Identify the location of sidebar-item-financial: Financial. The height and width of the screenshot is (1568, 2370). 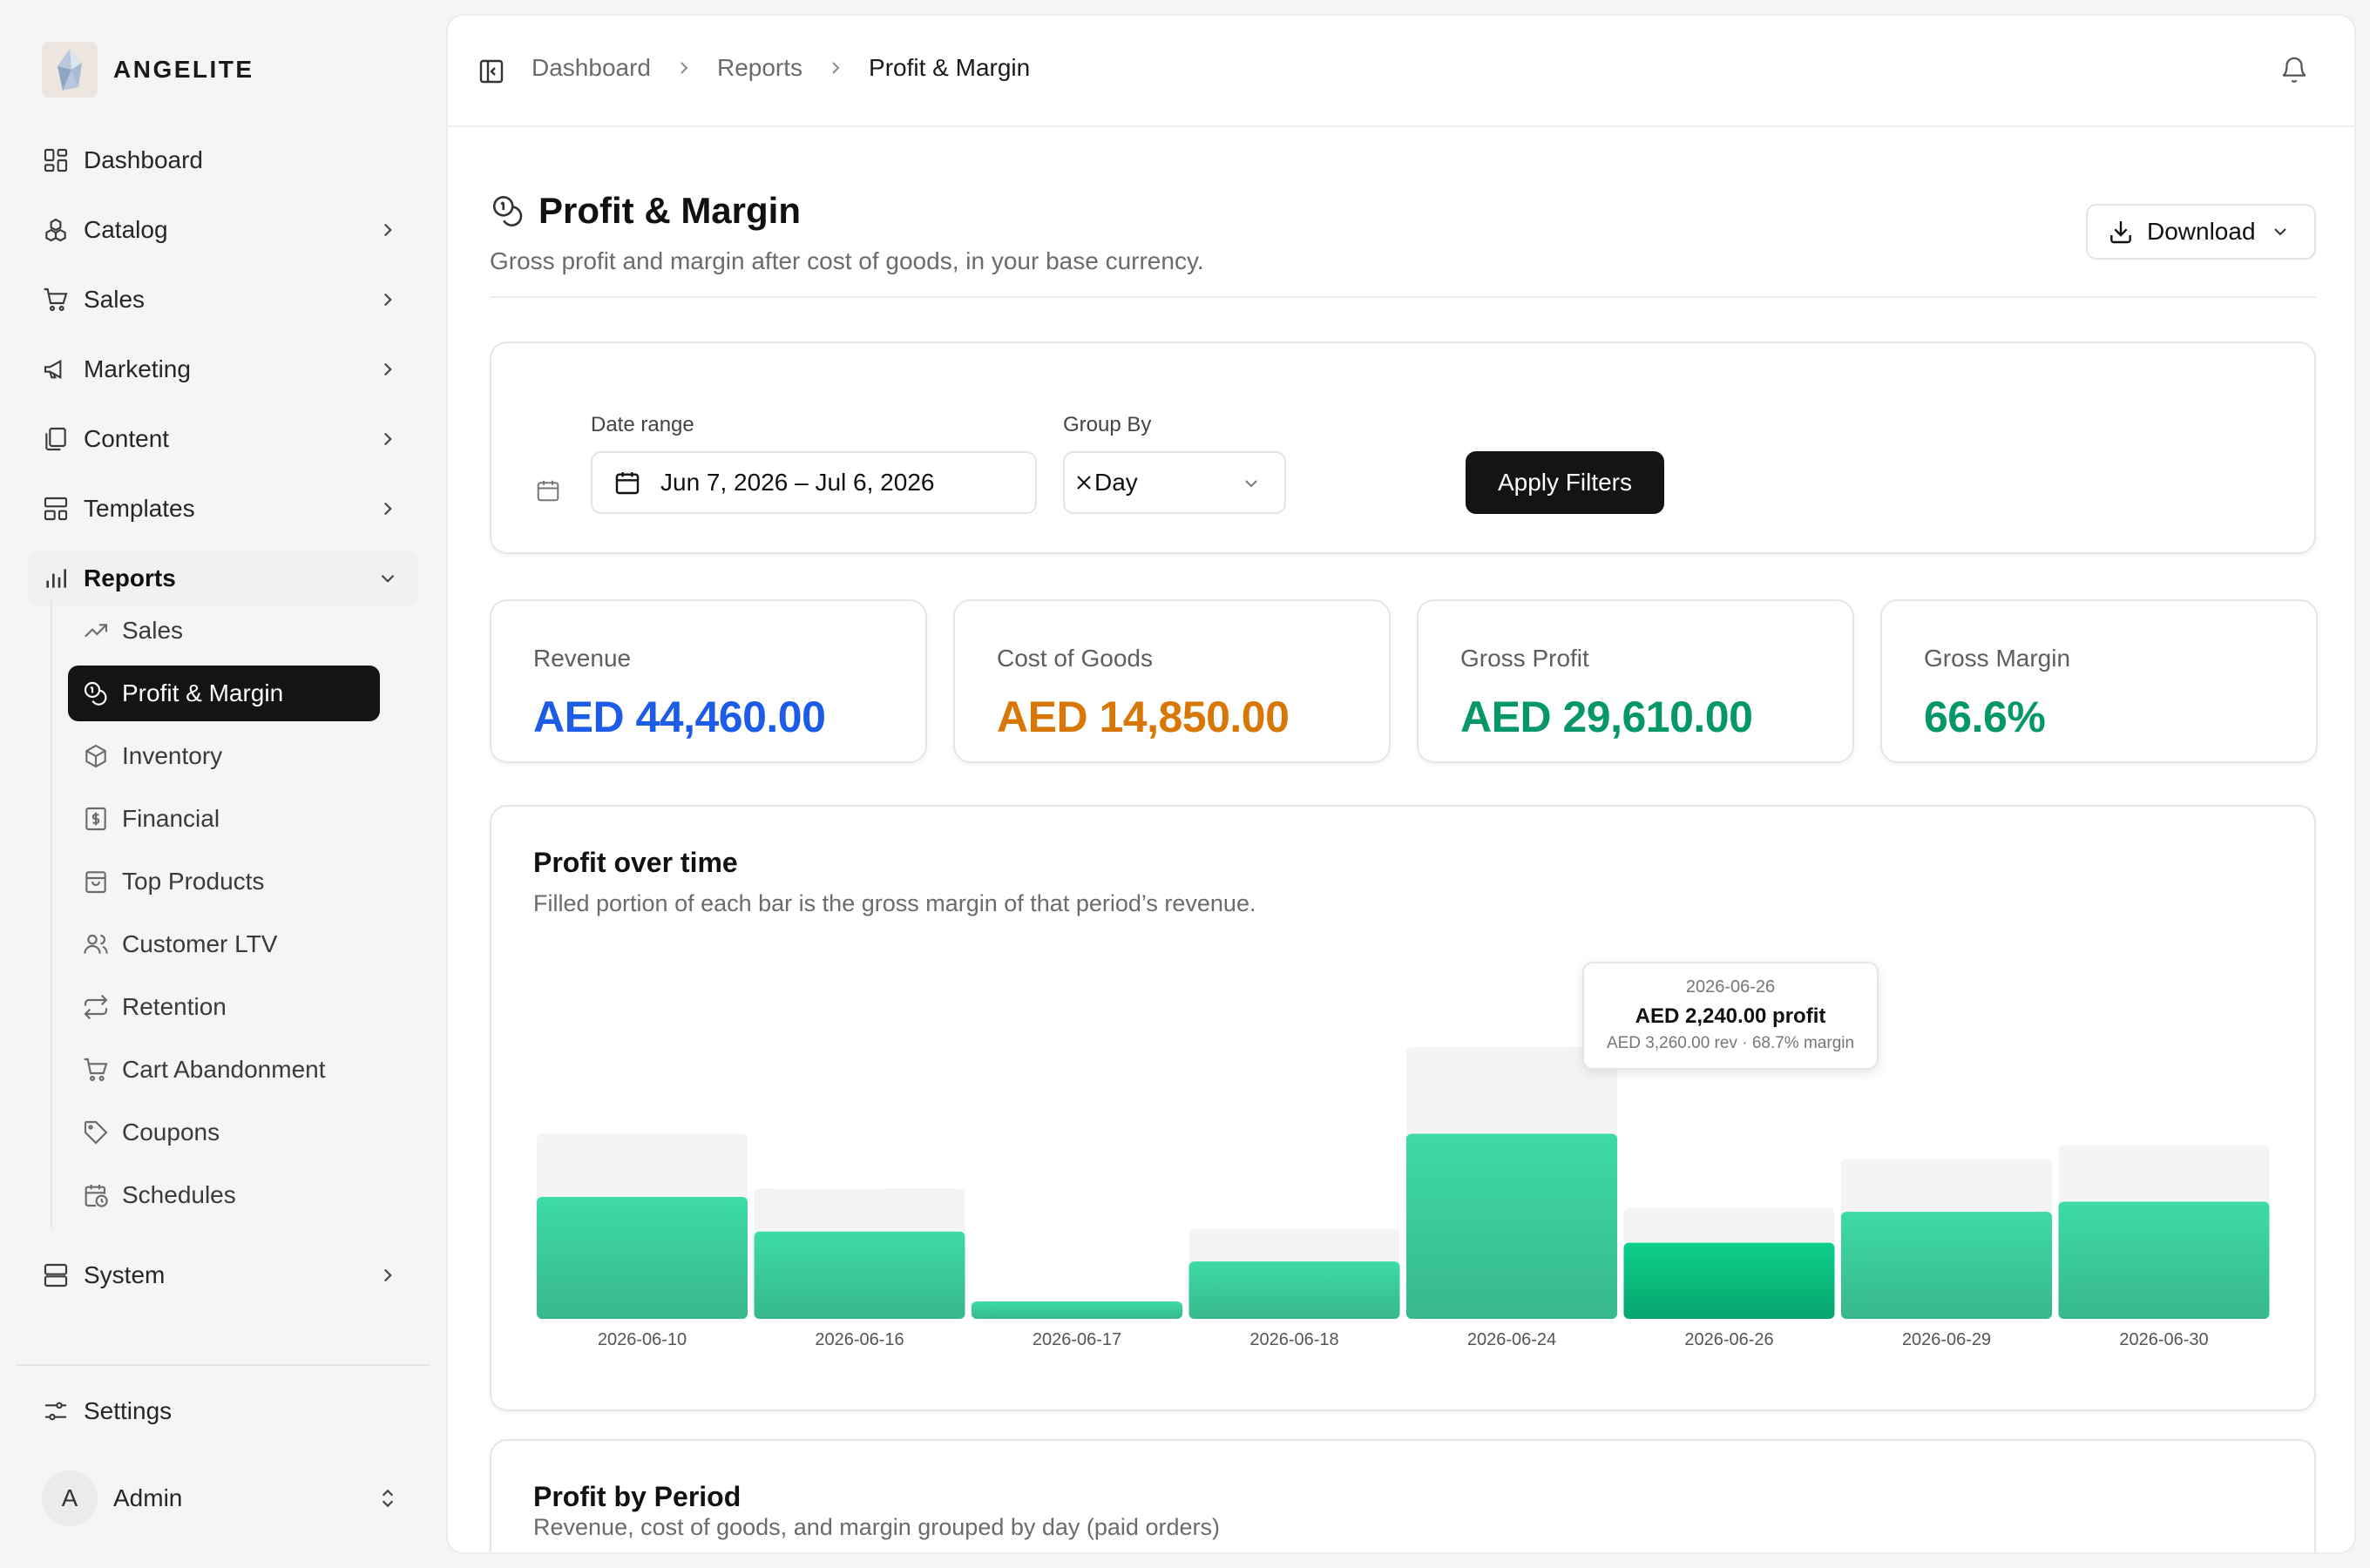
(224, 819).